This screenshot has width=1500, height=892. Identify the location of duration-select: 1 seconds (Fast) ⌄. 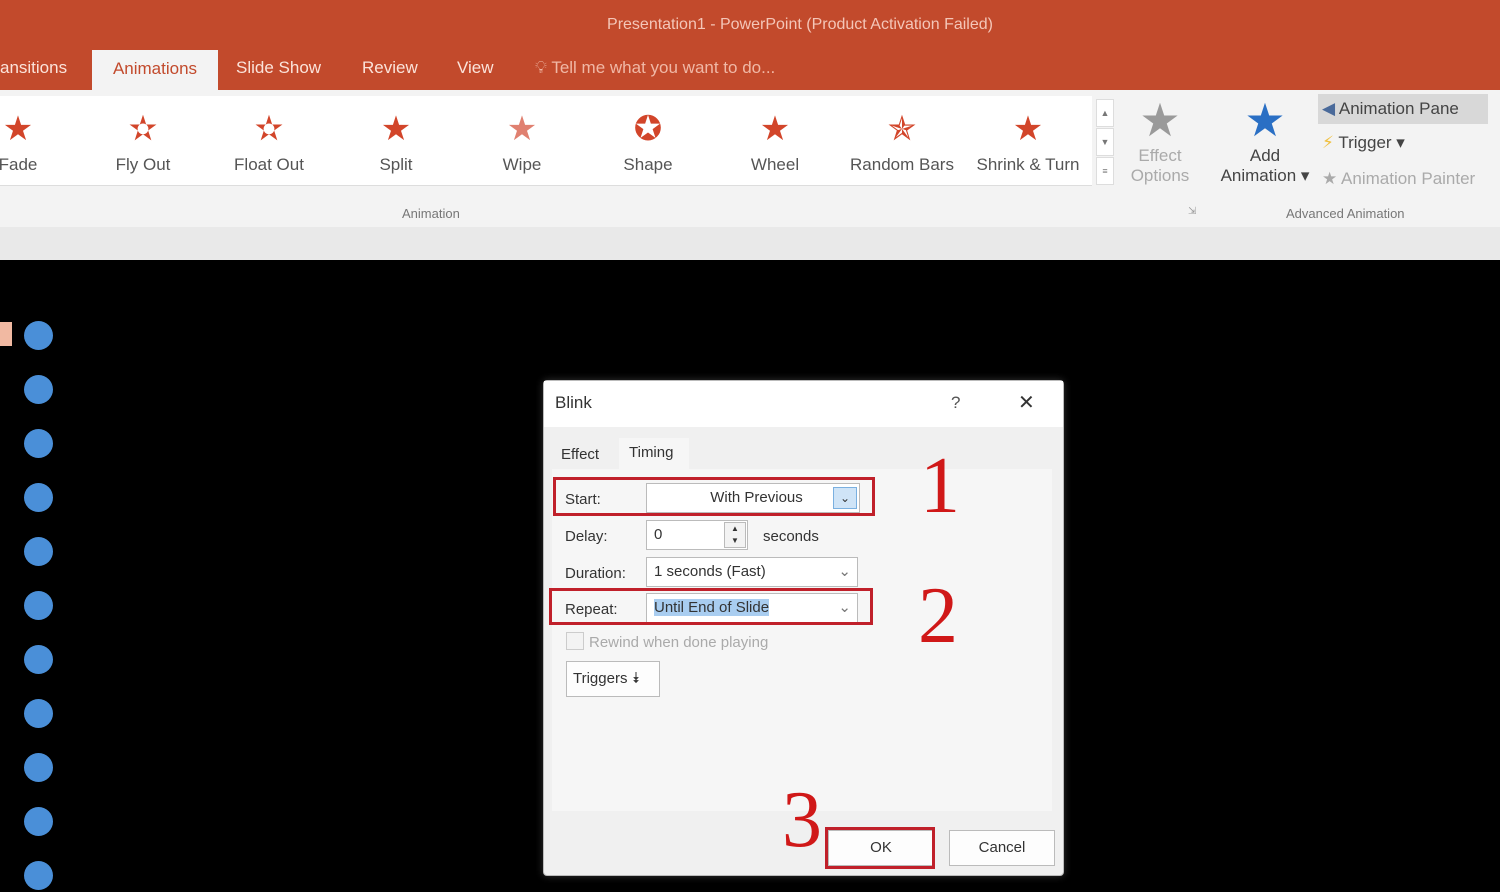
(752, 572).